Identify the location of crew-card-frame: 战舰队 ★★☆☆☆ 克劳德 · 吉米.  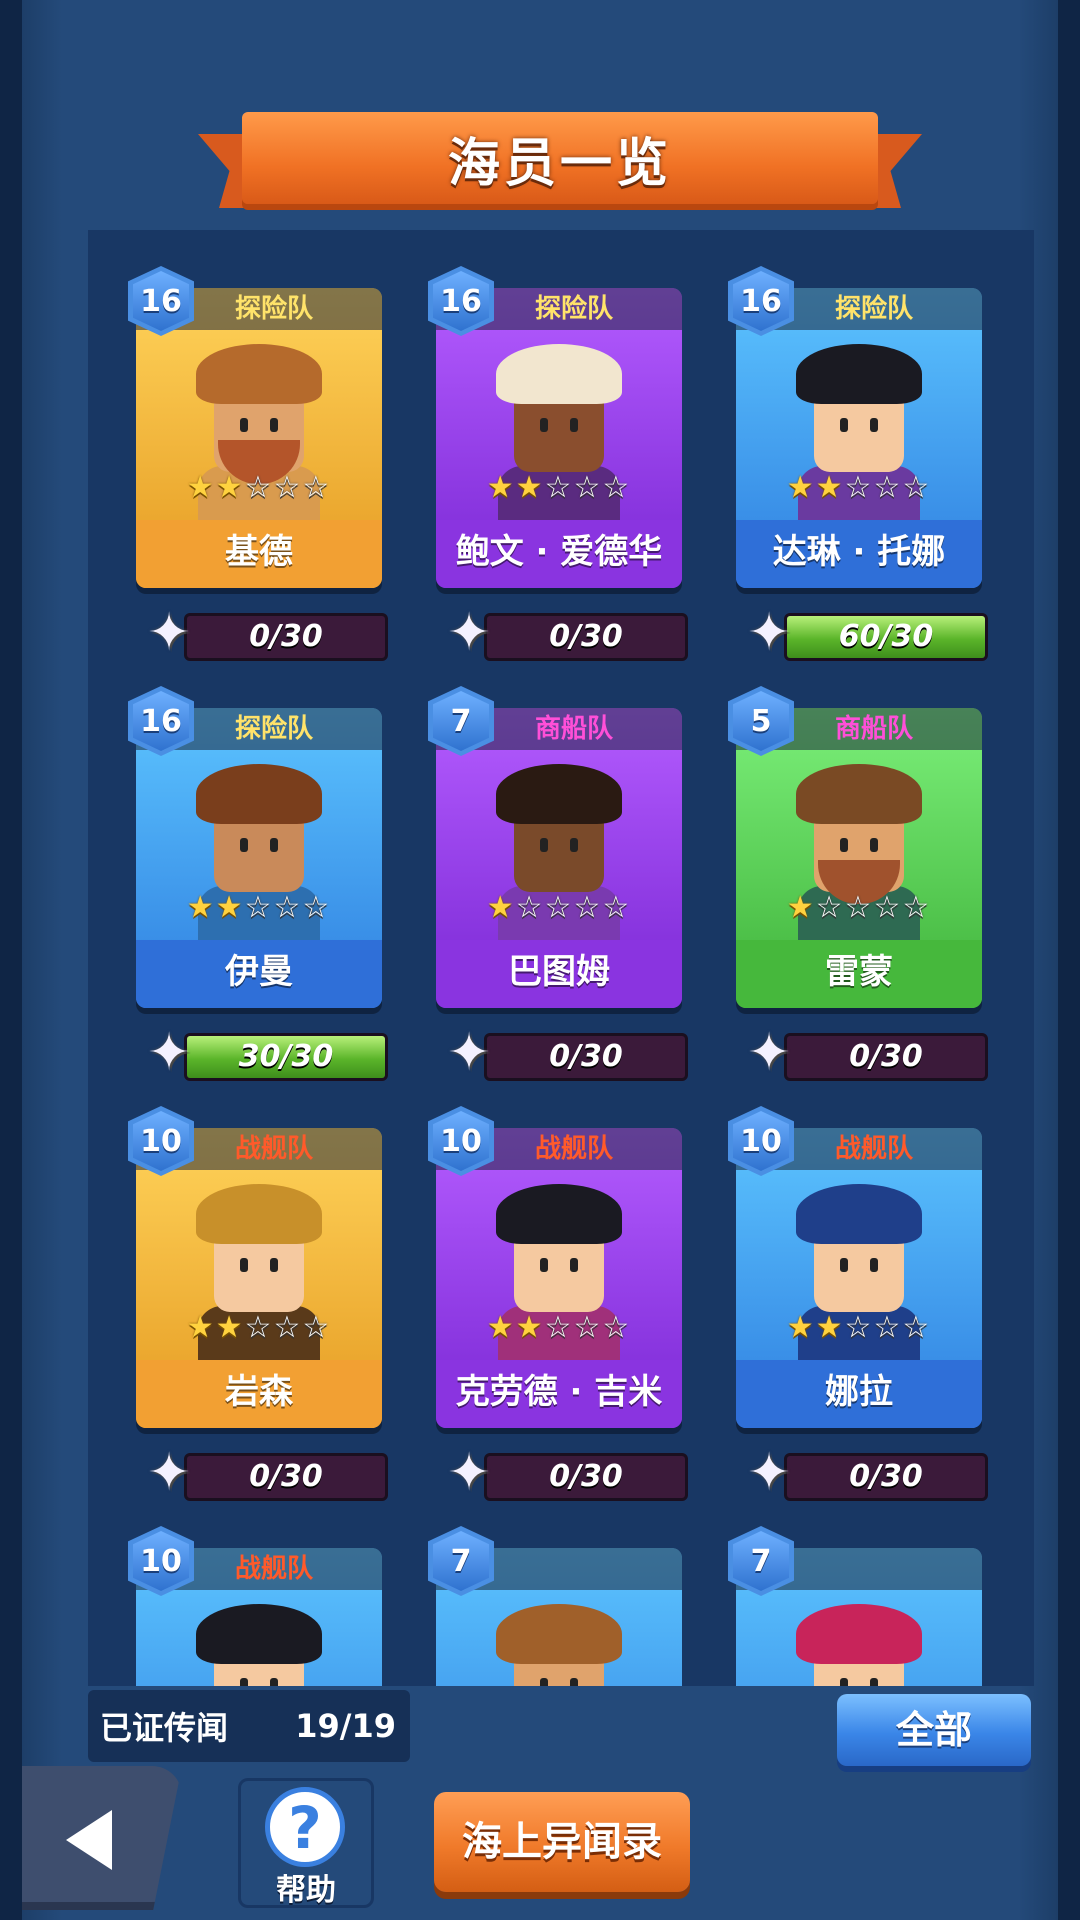
(559, 1278).